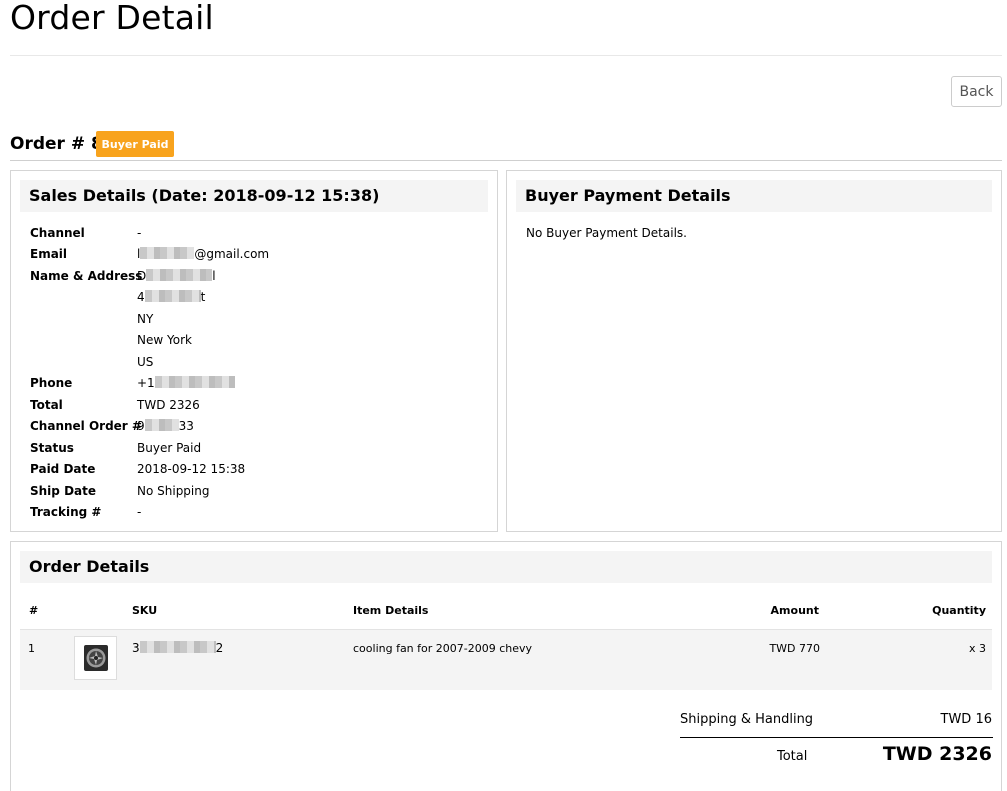 This screenshot has width=1007, height=791. What do you see at coordinates (63, 491) in the screenshot?
I see `ship-date-label: Ship Date` at bounding box center [63, 491].